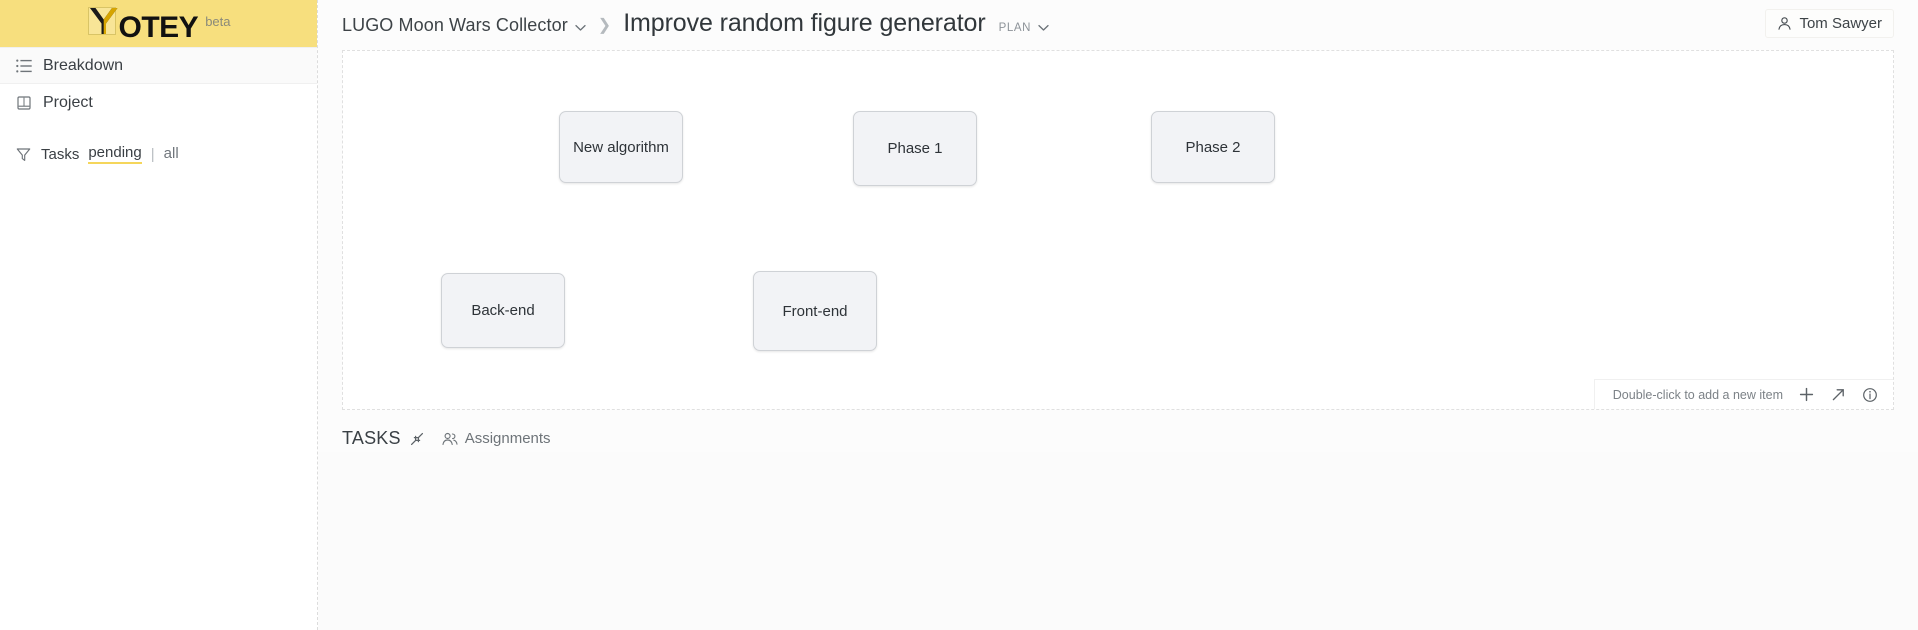 This screenshot has height=630, width=1918. What do you see at coordinates (1043, 28) in the screenshot?
I see `plan-chevron-down-icon` at bounding box center [1043, 28].